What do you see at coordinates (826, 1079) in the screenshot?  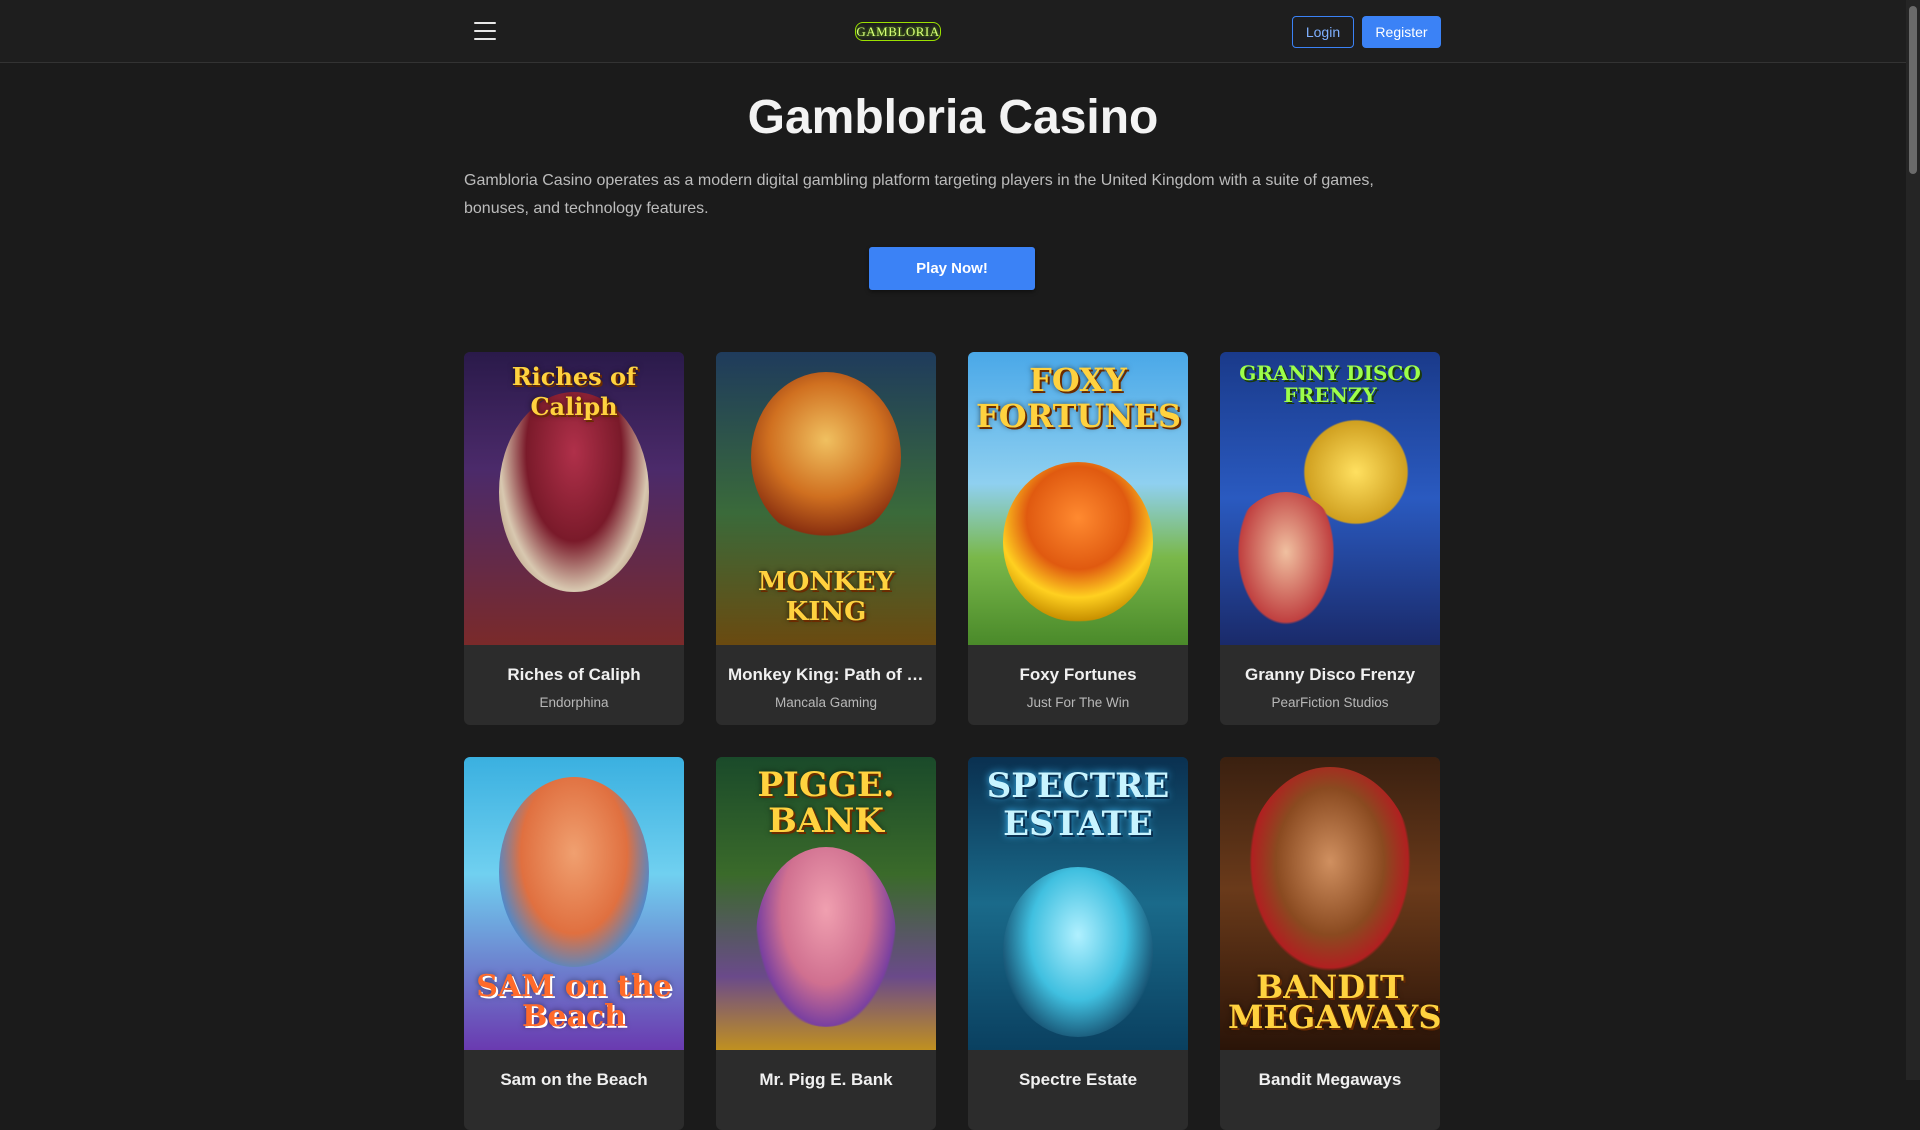 I see `game-title: Mr. Pigg E. Bank` at bounding box center [826, 1079].